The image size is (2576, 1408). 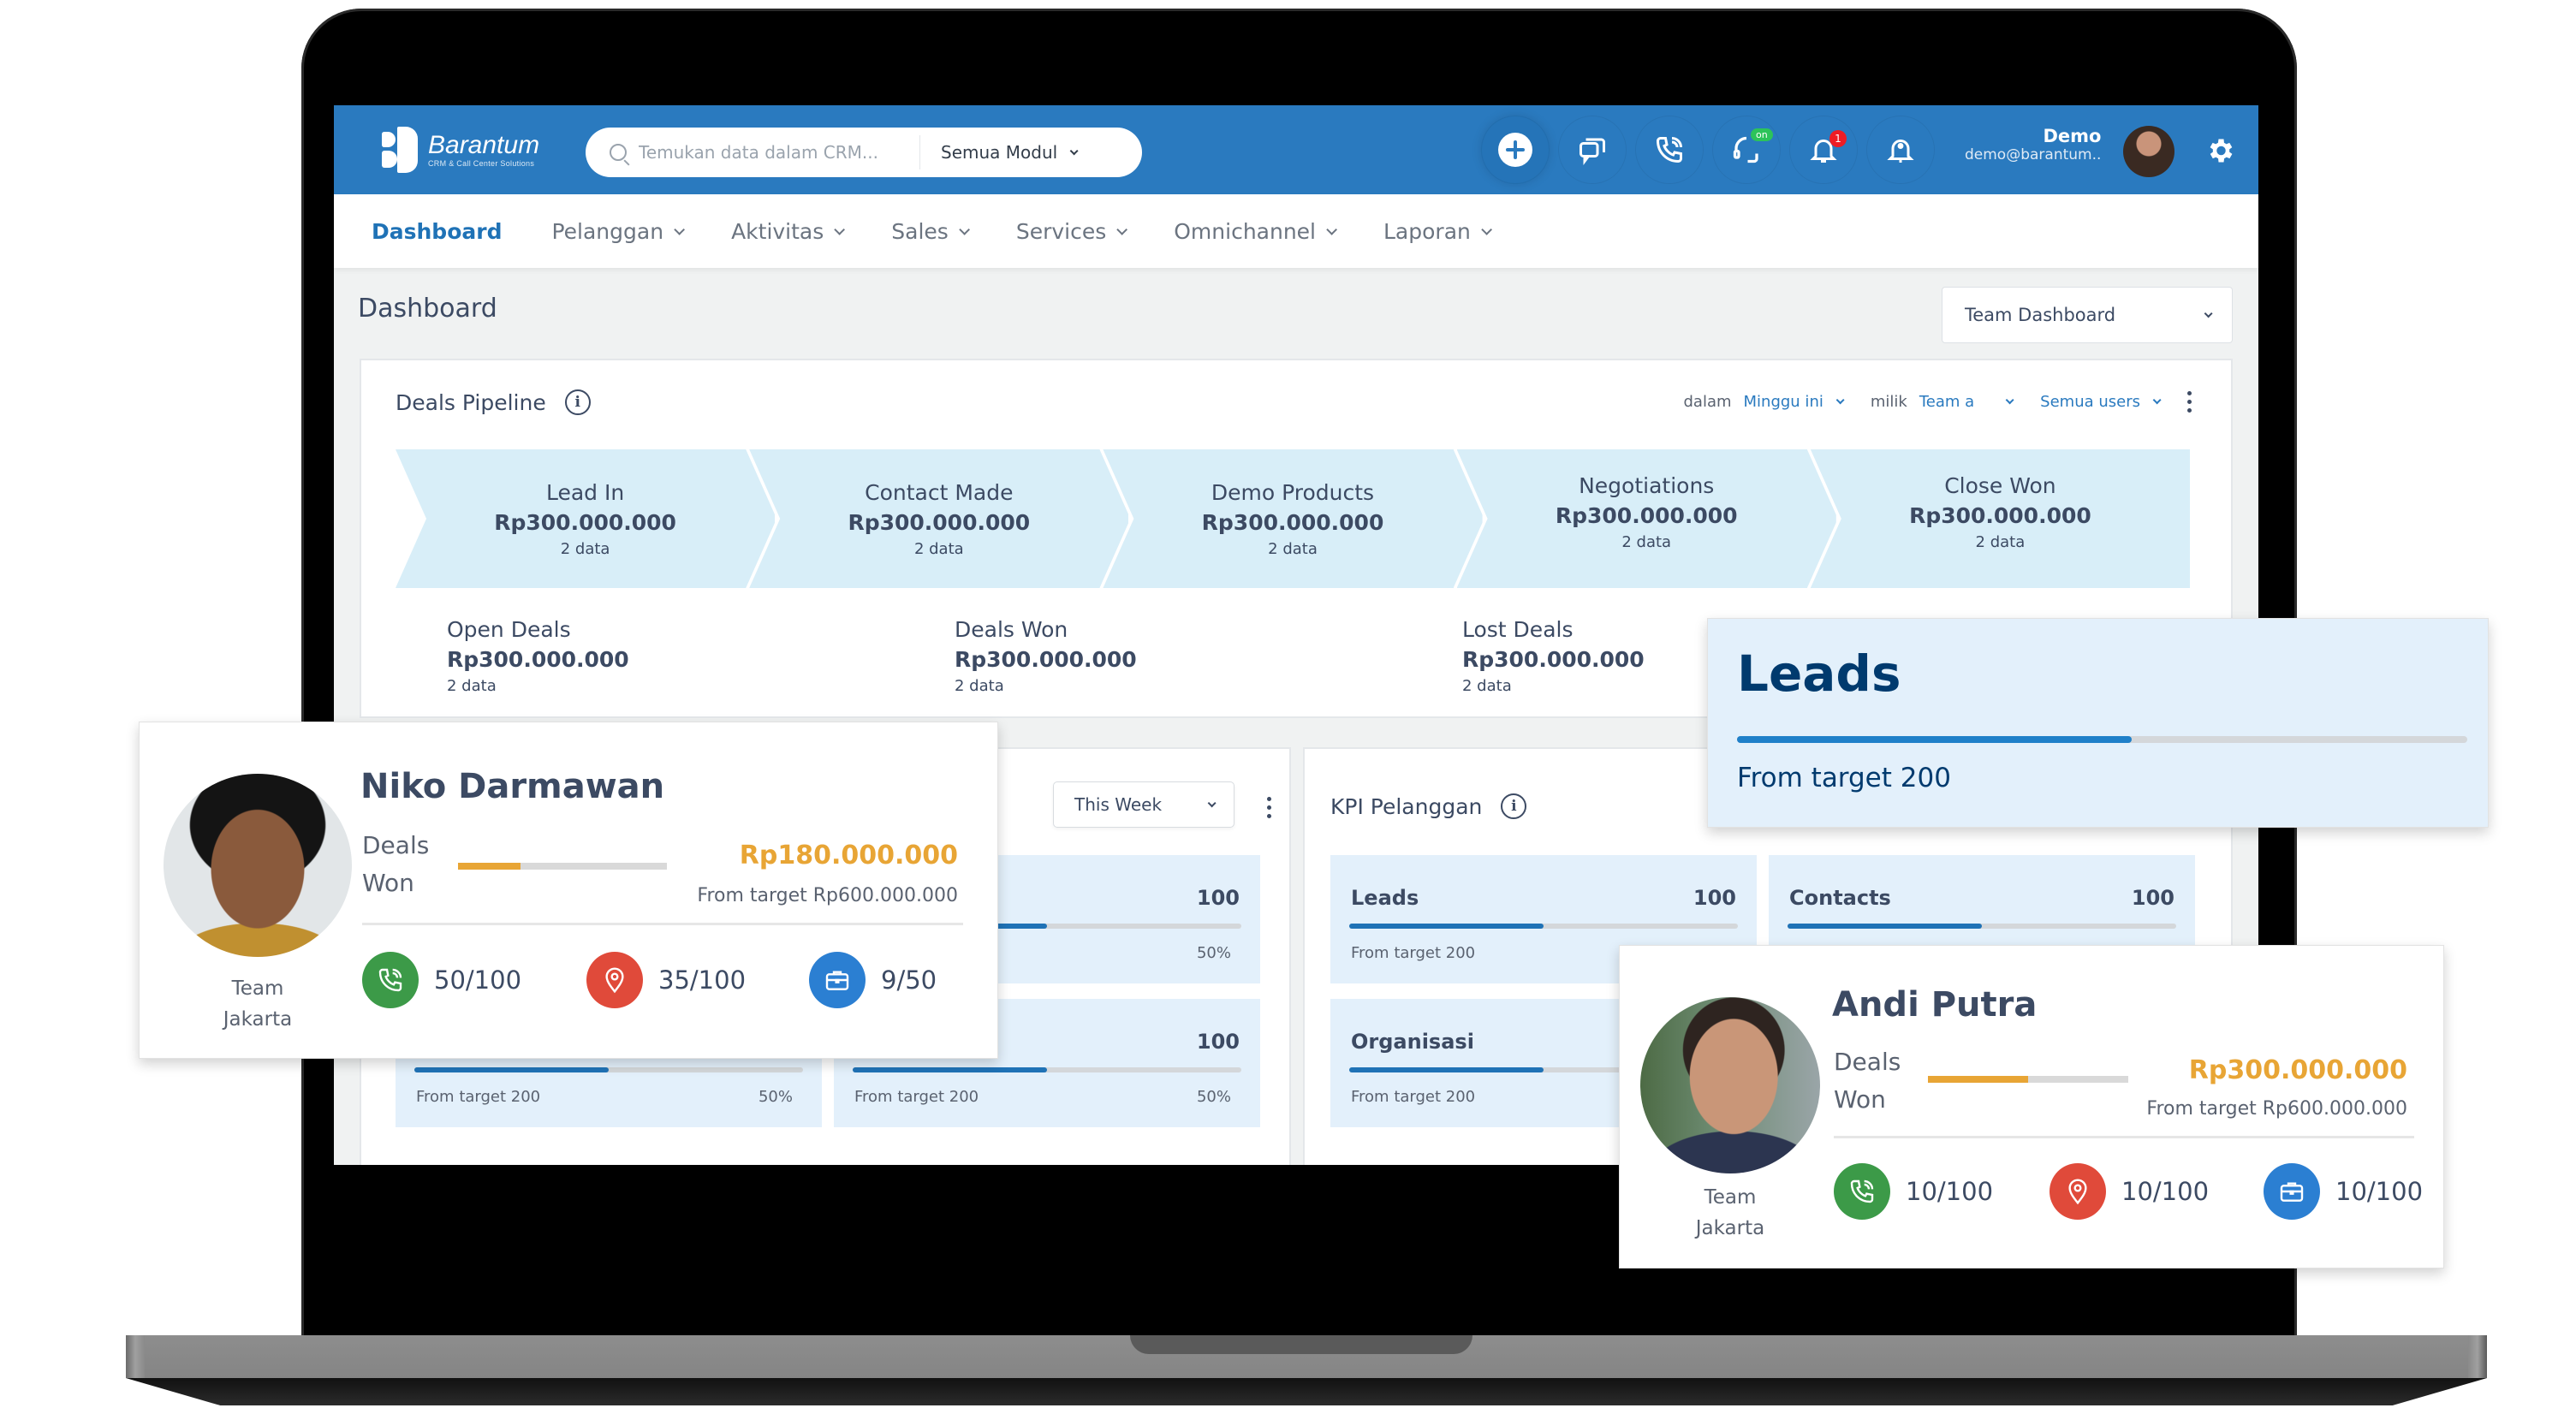 I want to click on divider, so click(x=2124, y=1137).